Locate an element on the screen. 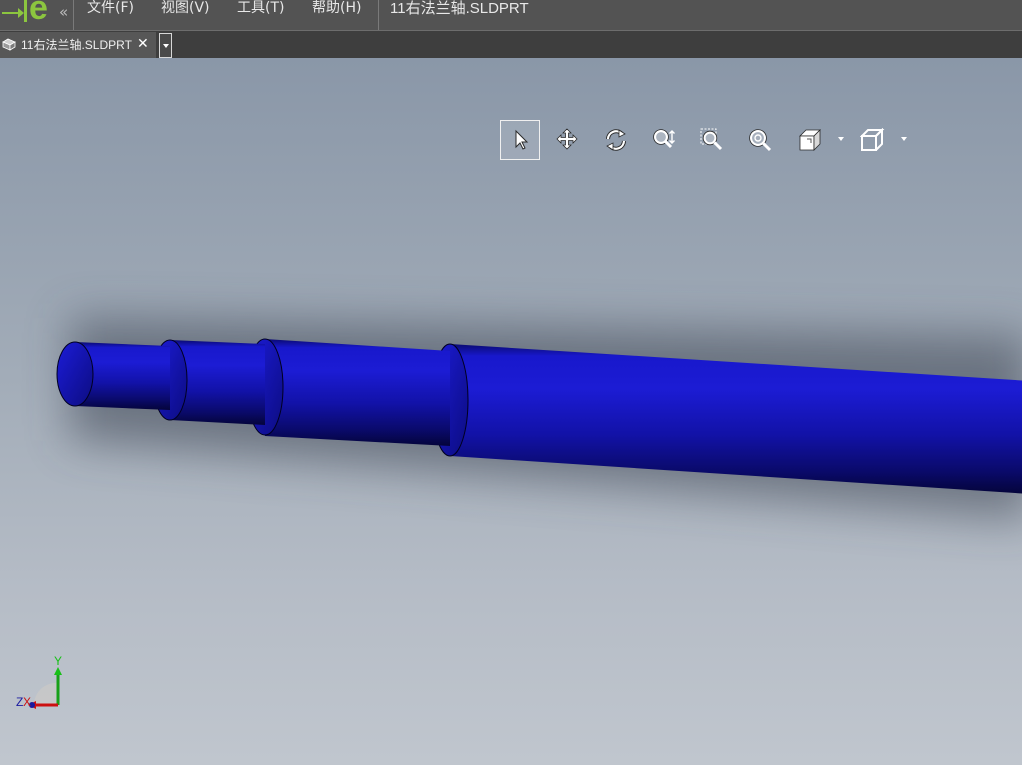  view-orientation-button is located at coordinates (872, 140).